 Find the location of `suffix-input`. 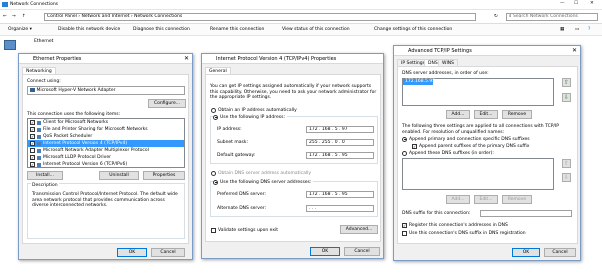

suffix-input is located at coordinates (526, 213).